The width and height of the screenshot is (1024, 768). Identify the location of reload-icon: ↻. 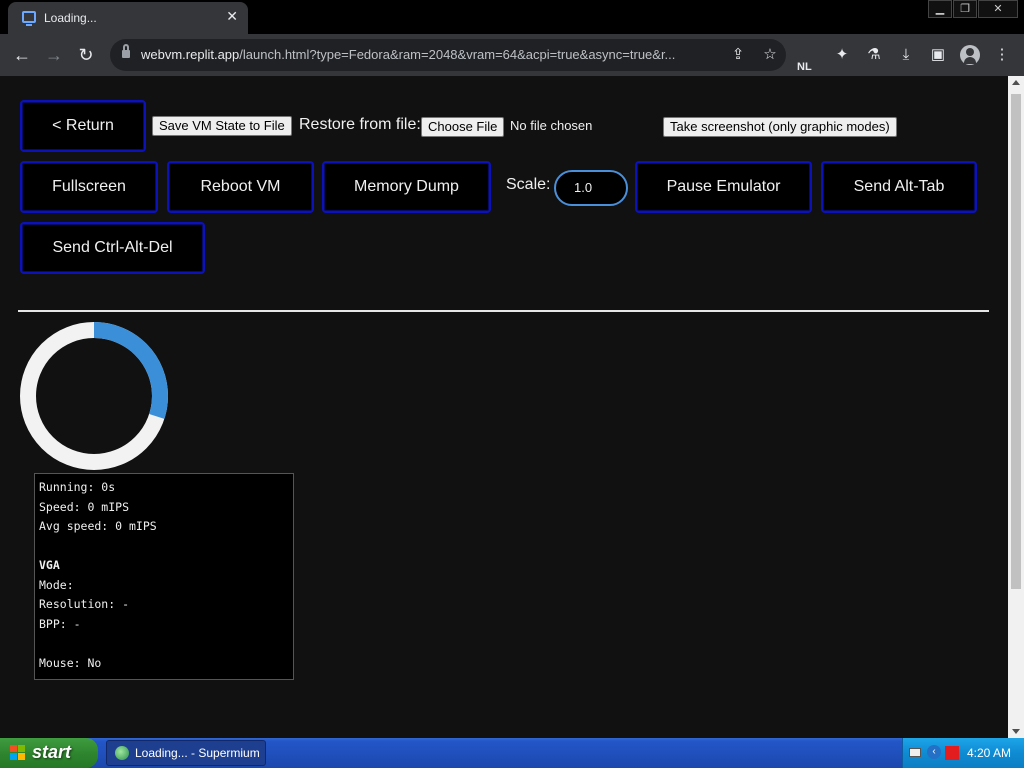
(86, 55).